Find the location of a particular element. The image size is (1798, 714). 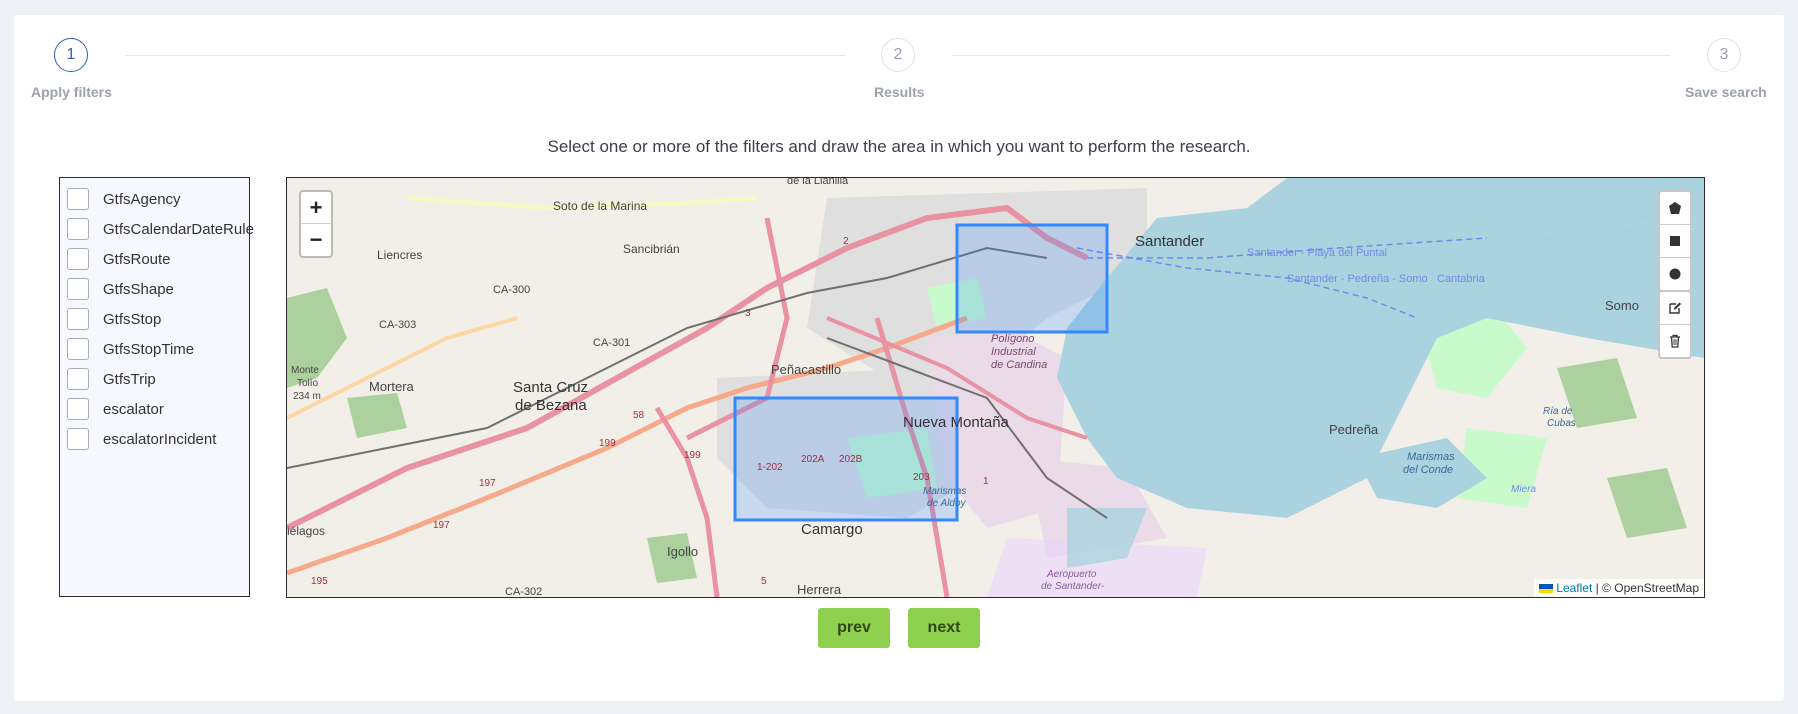

edit-icon is located at coordinates (1675, 308).